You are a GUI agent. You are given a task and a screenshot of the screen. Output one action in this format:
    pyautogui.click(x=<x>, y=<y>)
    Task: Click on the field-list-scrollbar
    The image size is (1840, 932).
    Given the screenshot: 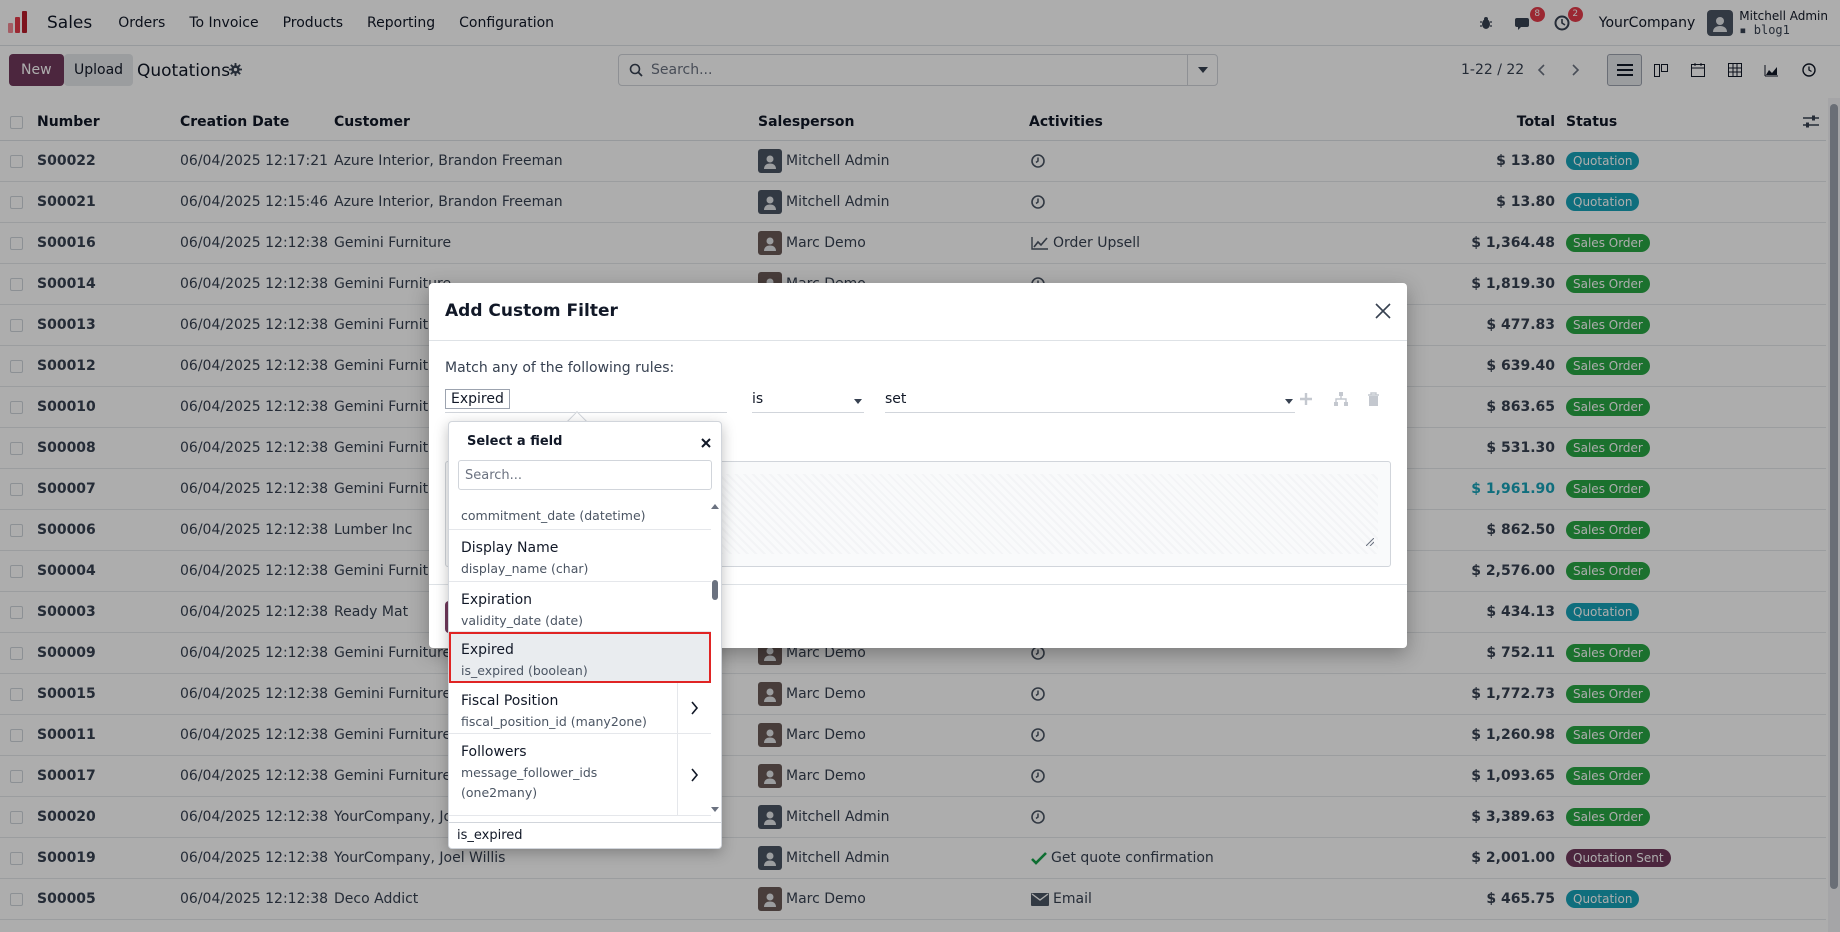 What is the action you would take?
    pyautogui.click(x=715, y=658)
    